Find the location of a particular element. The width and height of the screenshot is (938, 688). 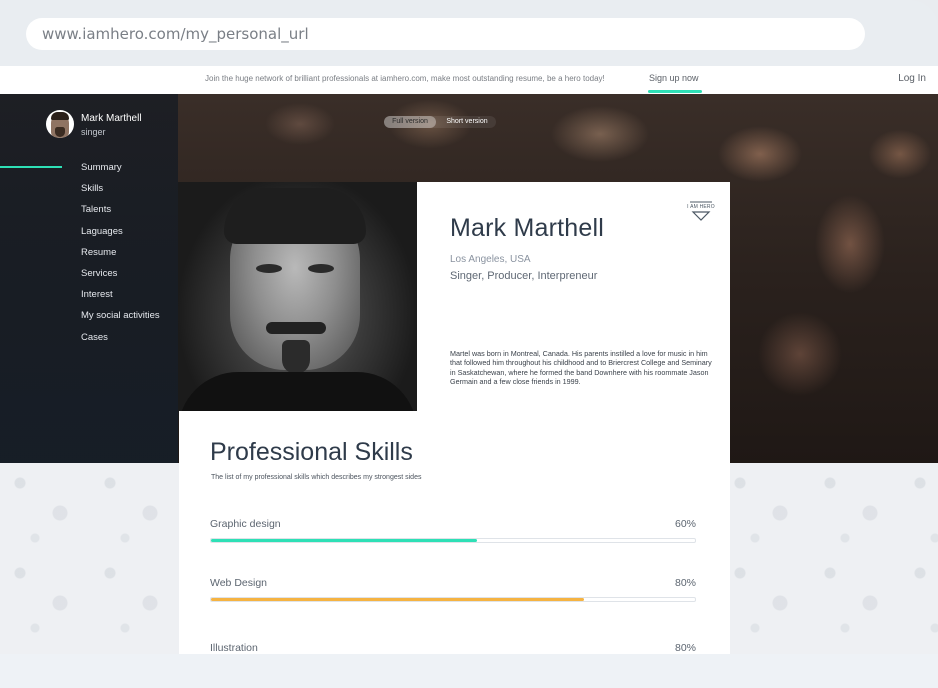

browser-bottom-band is located at coordinates (469, 671).